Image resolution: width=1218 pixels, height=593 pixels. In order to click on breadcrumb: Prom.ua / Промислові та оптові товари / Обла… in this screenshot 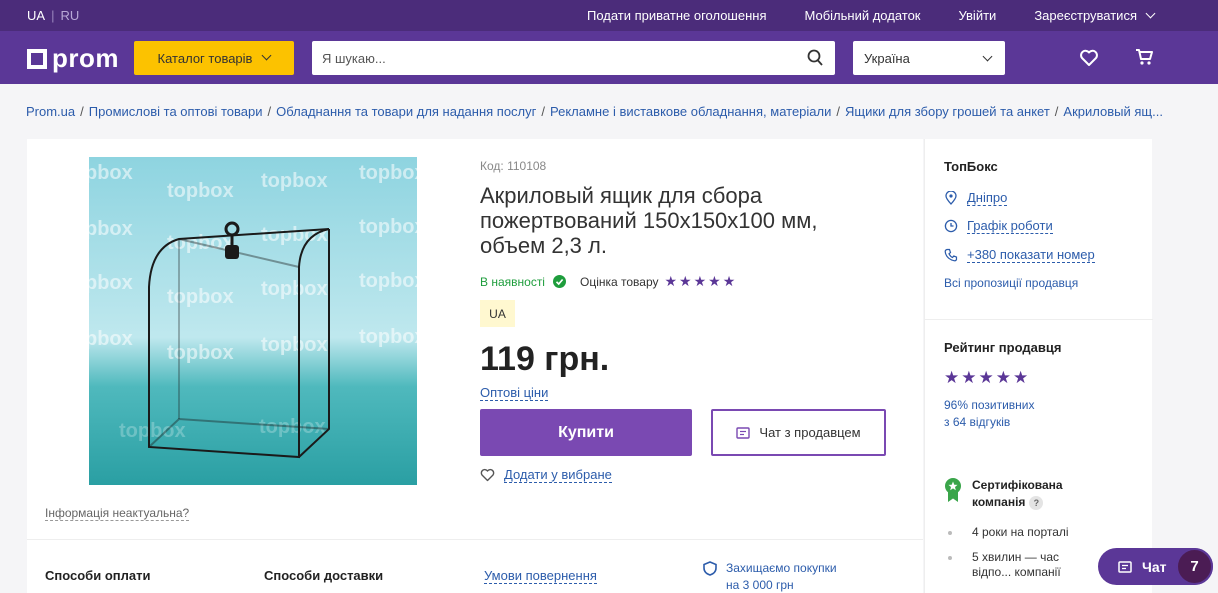, I will do `click(611, 111)`.